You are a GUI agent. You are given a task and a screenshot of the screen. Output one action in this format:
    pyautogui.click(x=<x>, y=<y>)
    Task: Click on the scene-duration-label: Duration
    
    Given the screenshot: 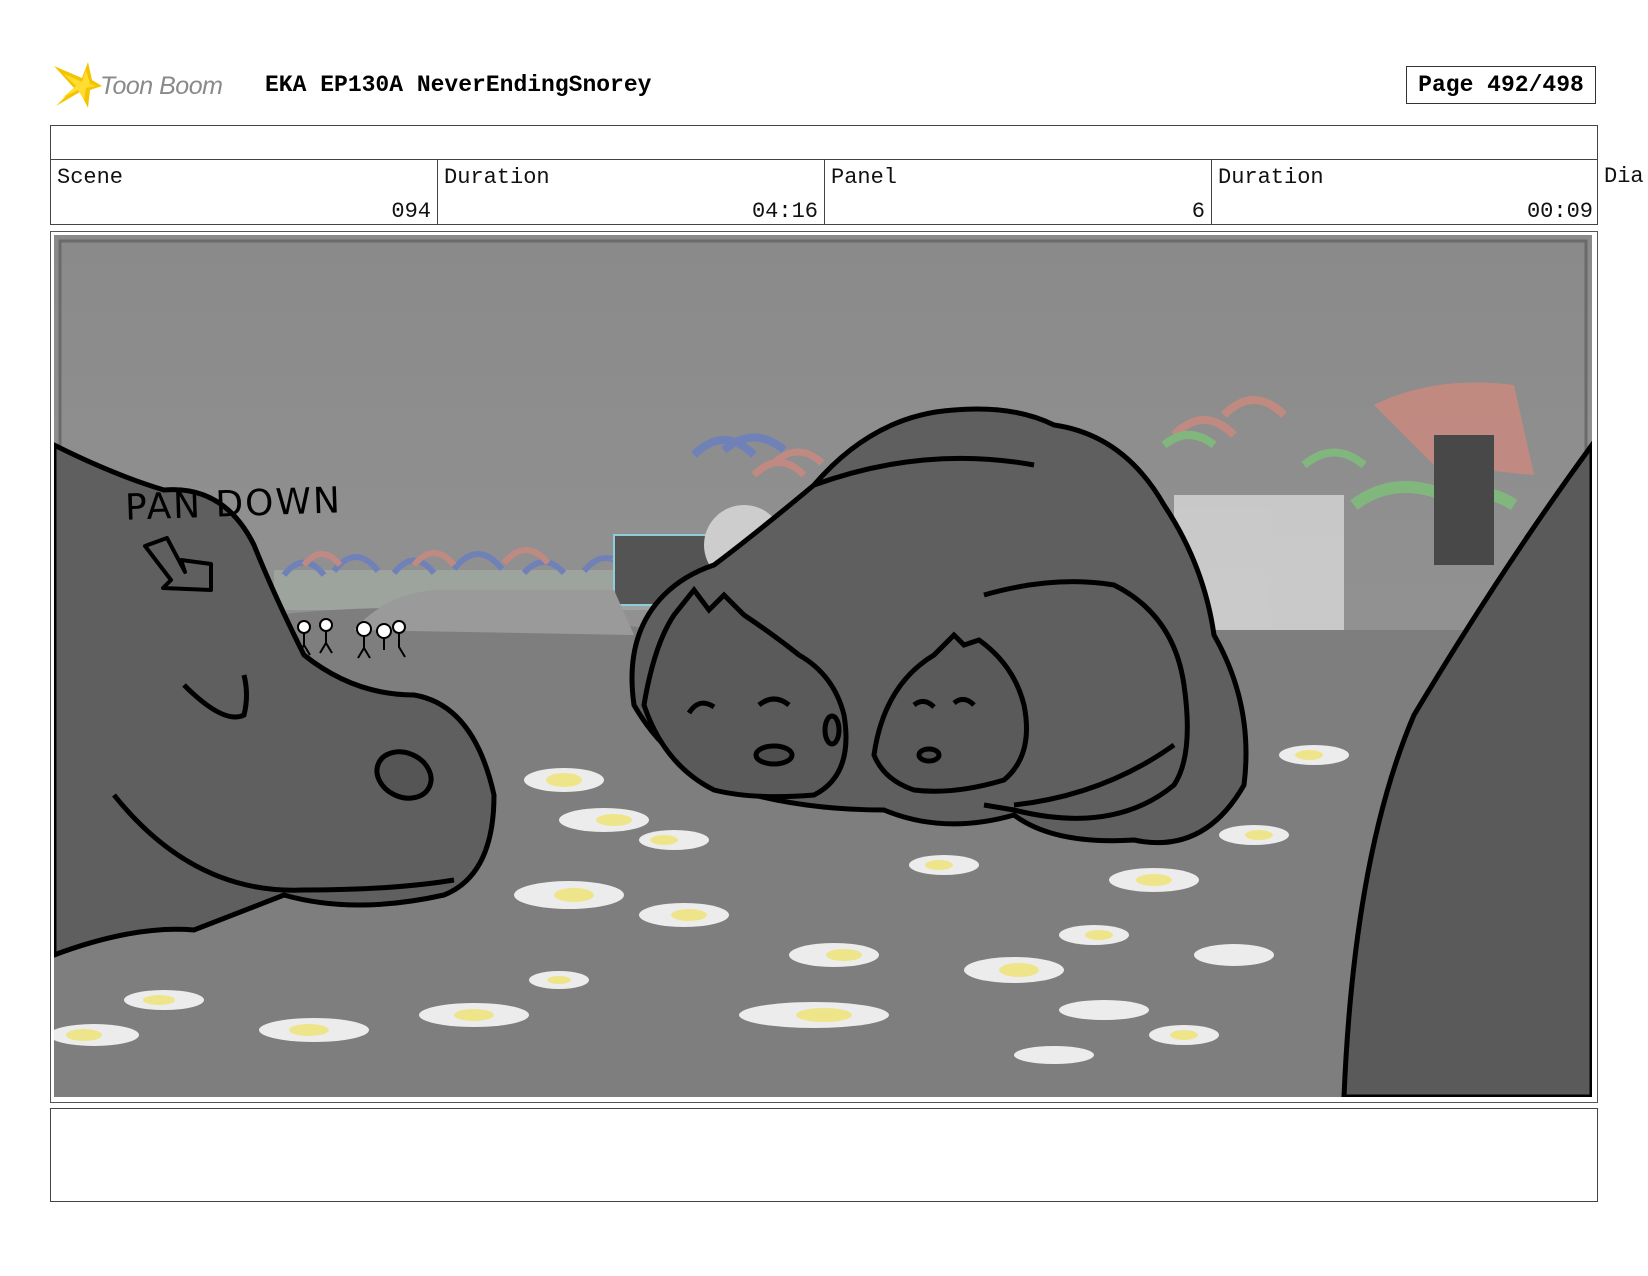 What is the action you would take?
    pyautogui.click(x=497, y=177)
    